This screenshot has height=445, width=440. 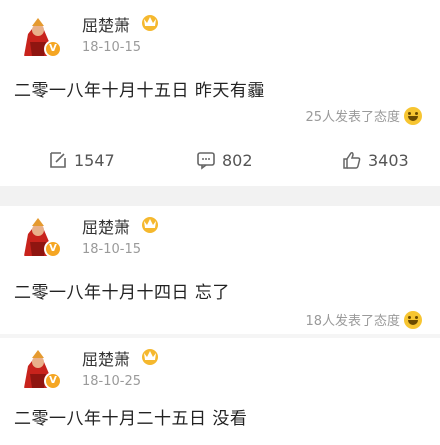 I want to click on repost-button: 1547, so click(x=81, y=160).